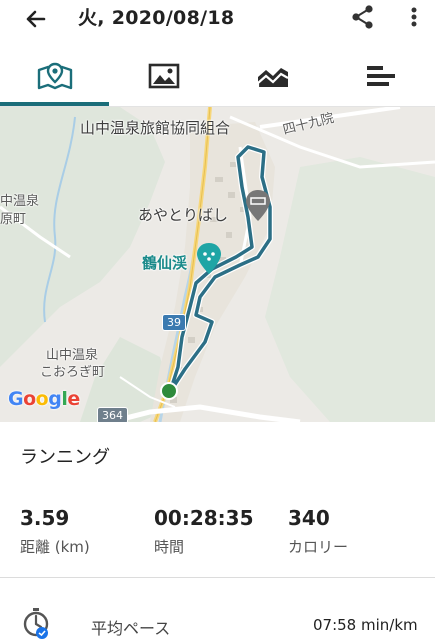 Image resolution: width=435 pixels, height=640 pixels. I want to click on page-title: 火, 2020/08/18, so click(156, 18).